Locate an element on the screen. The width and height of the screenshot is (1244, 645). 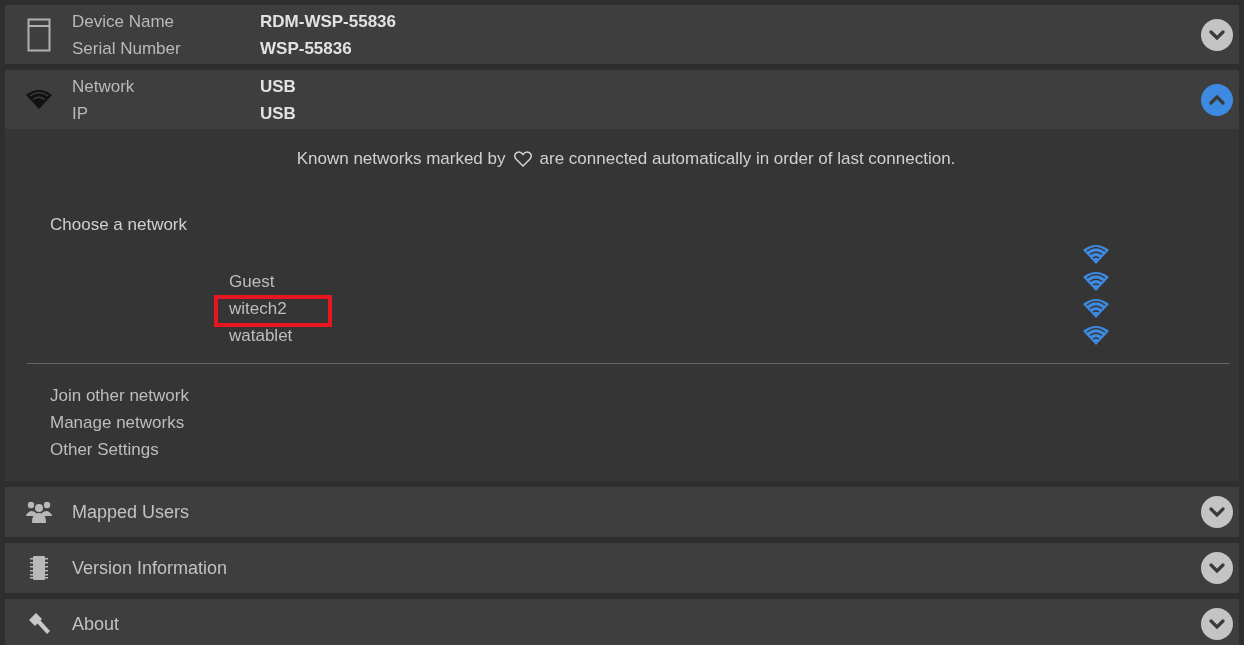
field-value: RDM-WSP-55836 is located at coordinates (328, 21).